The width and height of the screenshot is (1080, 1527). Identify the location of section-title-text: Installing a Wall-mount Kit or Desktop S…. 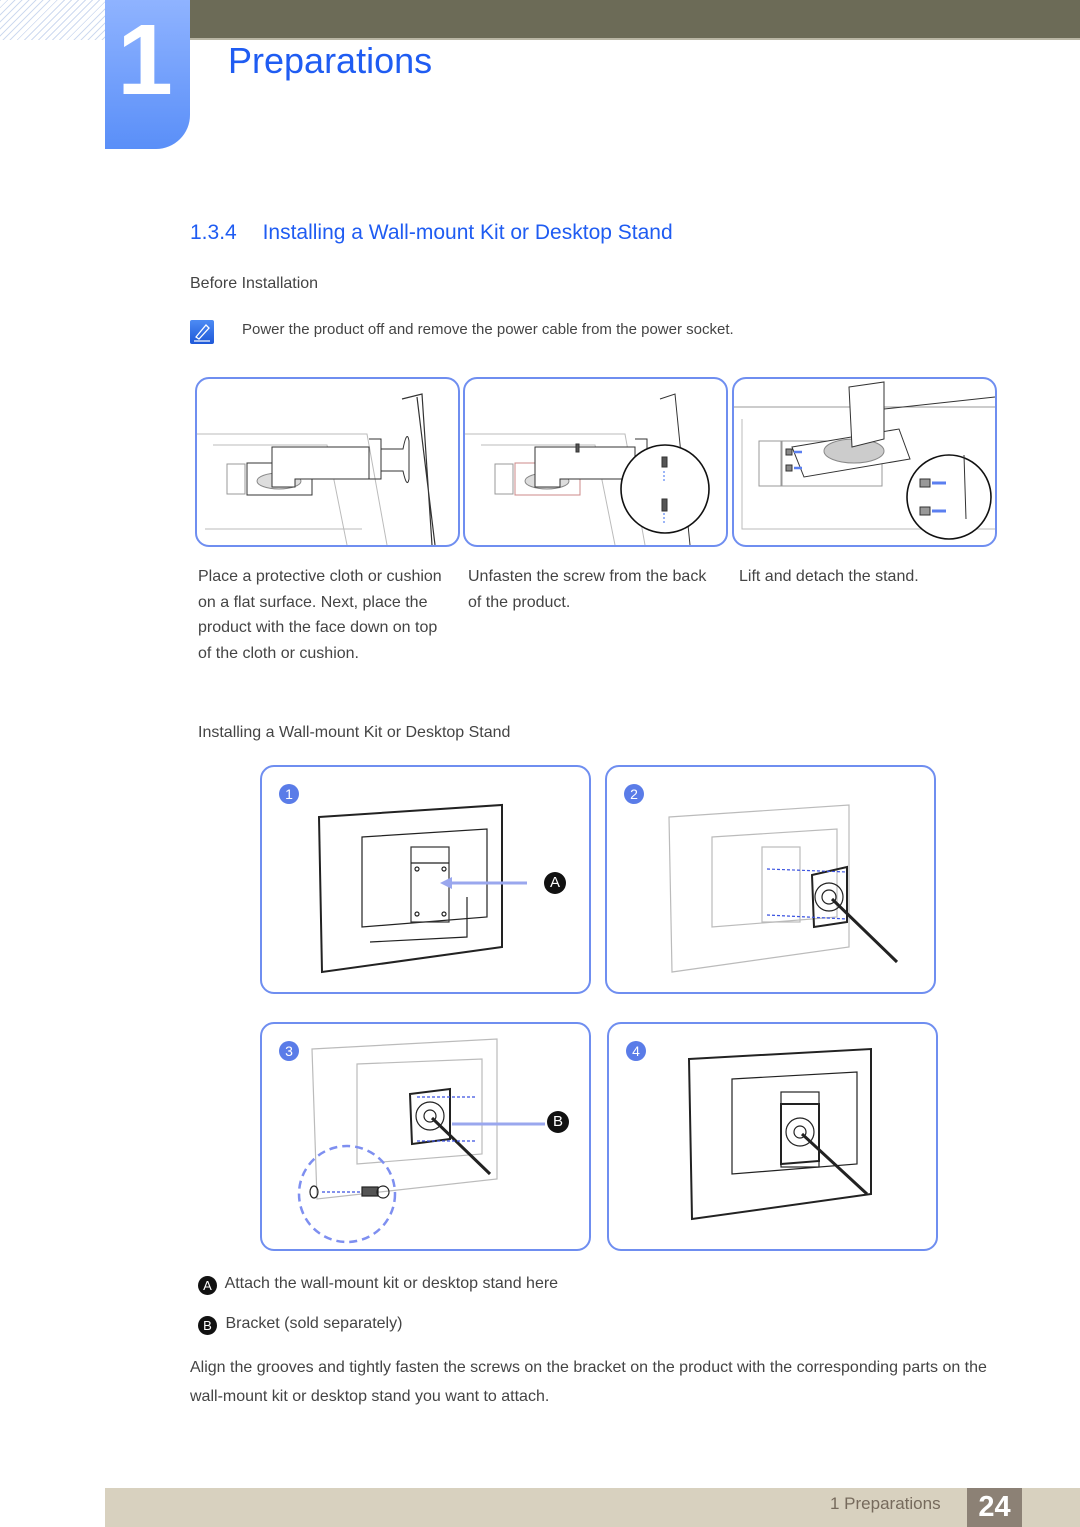
(467, 232).